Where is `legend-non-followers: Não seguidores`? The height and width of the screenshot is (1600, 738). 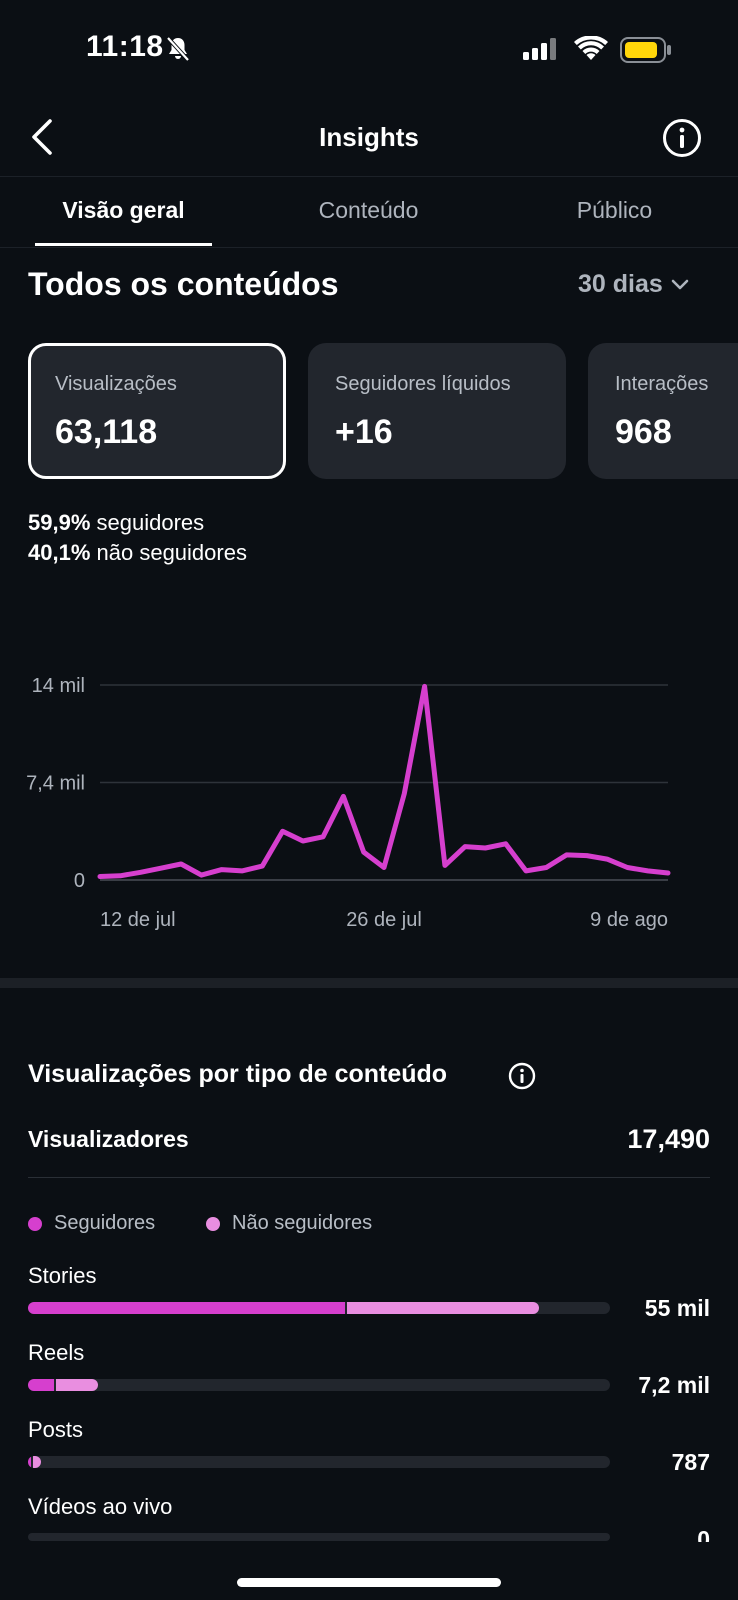
legend-non-followers: Não seguidores is located at coordinates (289, 1223).